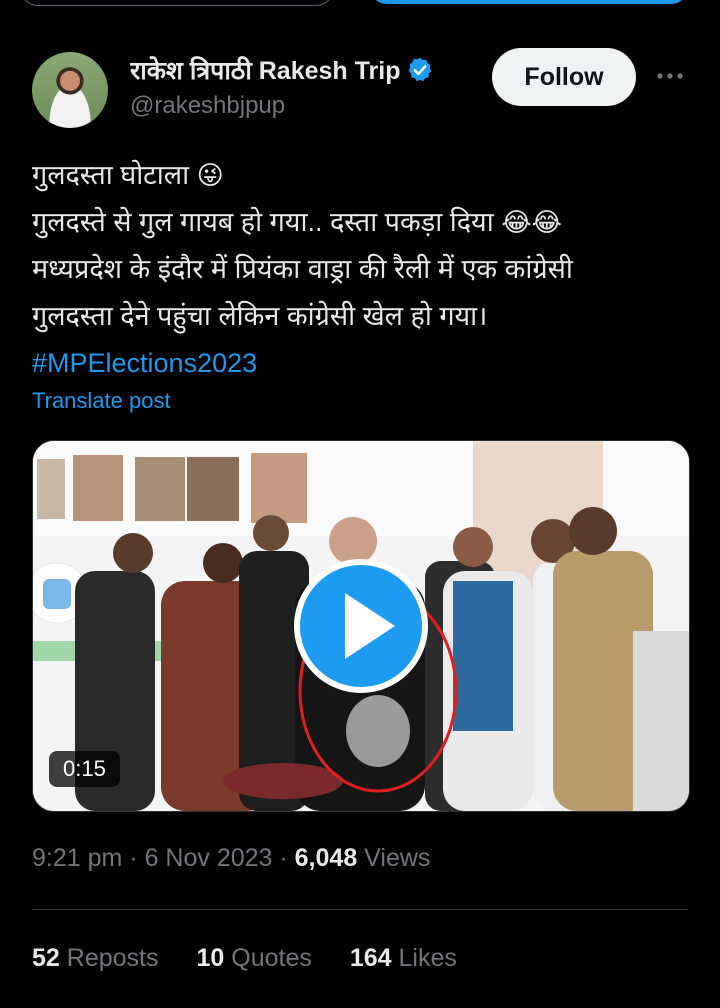 The width and height of the screenshot is (720, 1008). I want to click on author-handle: @rakeshbjpup, so click(207, 106).